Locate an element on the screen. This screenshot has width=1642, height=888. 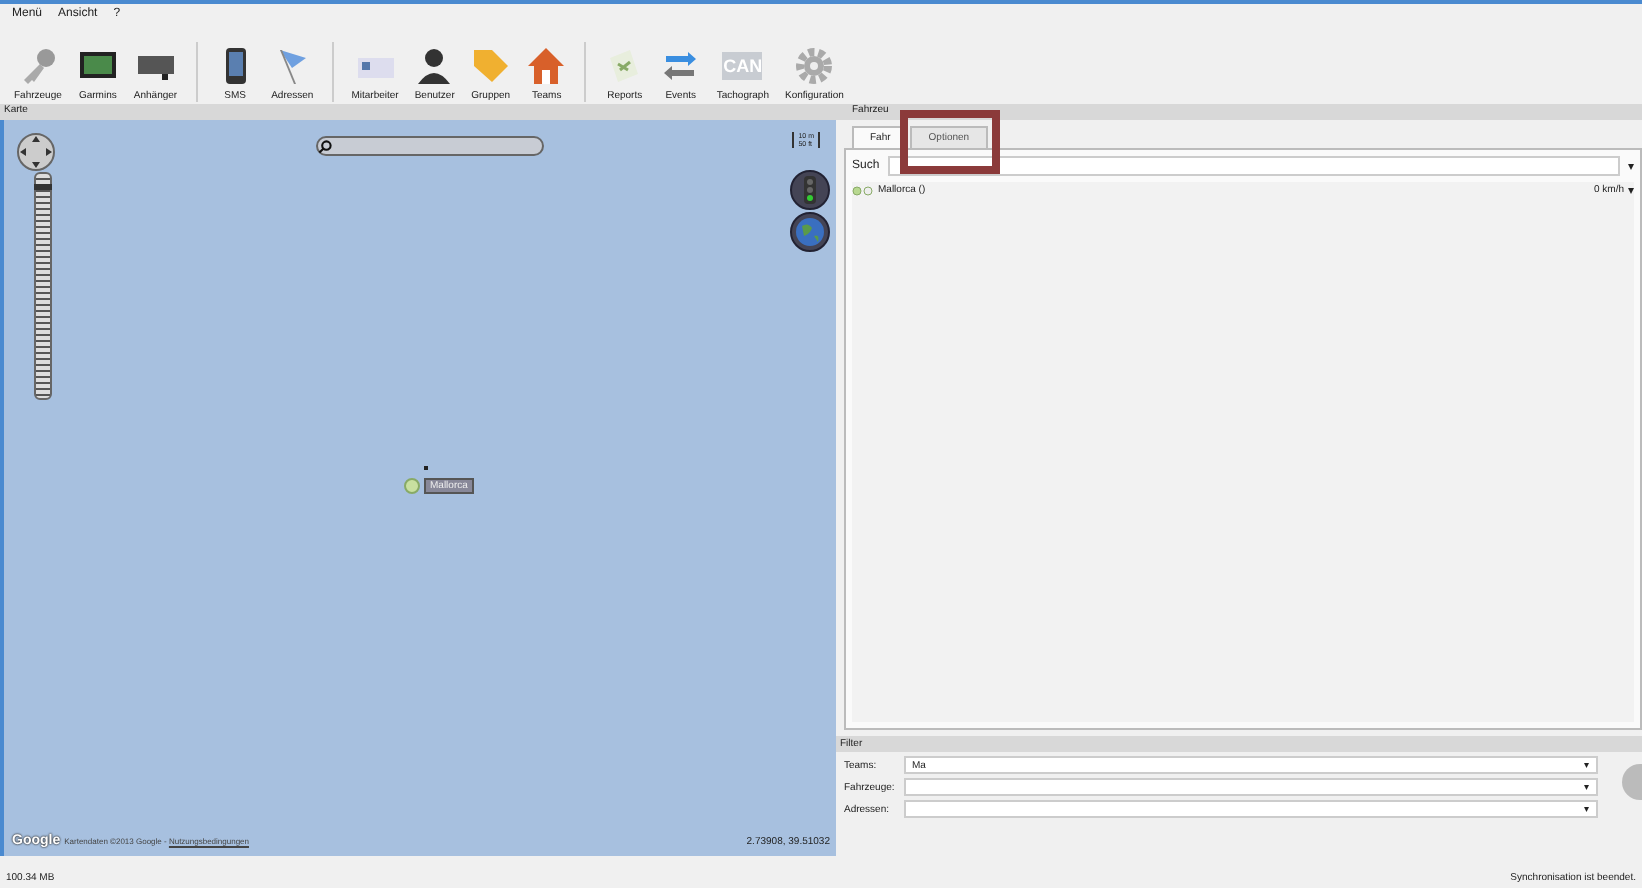
search-icon is located at coordinates (325, 146).